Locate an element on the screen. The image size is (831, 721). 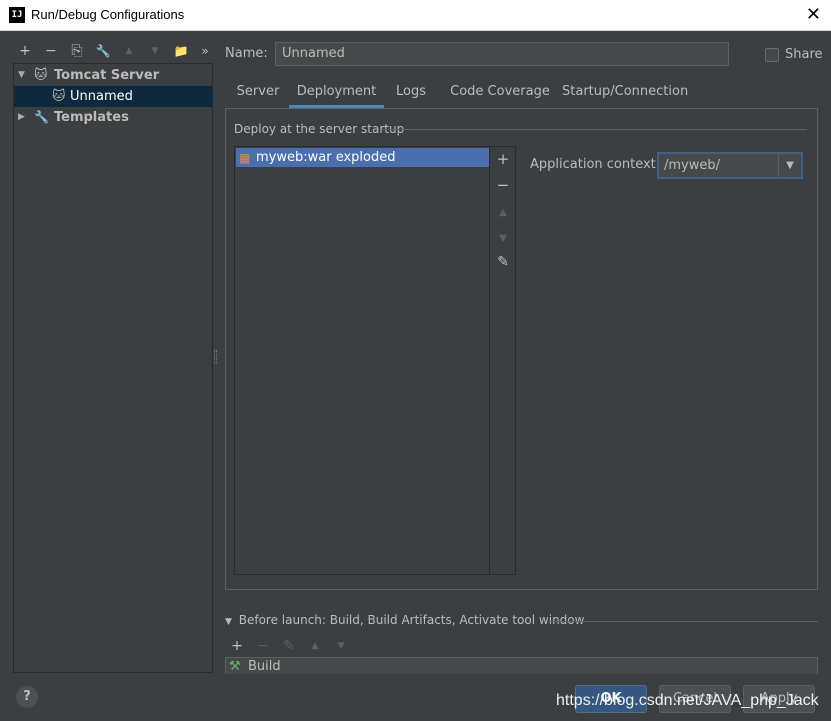
checkbox-box is located at coordinates (772, 55).